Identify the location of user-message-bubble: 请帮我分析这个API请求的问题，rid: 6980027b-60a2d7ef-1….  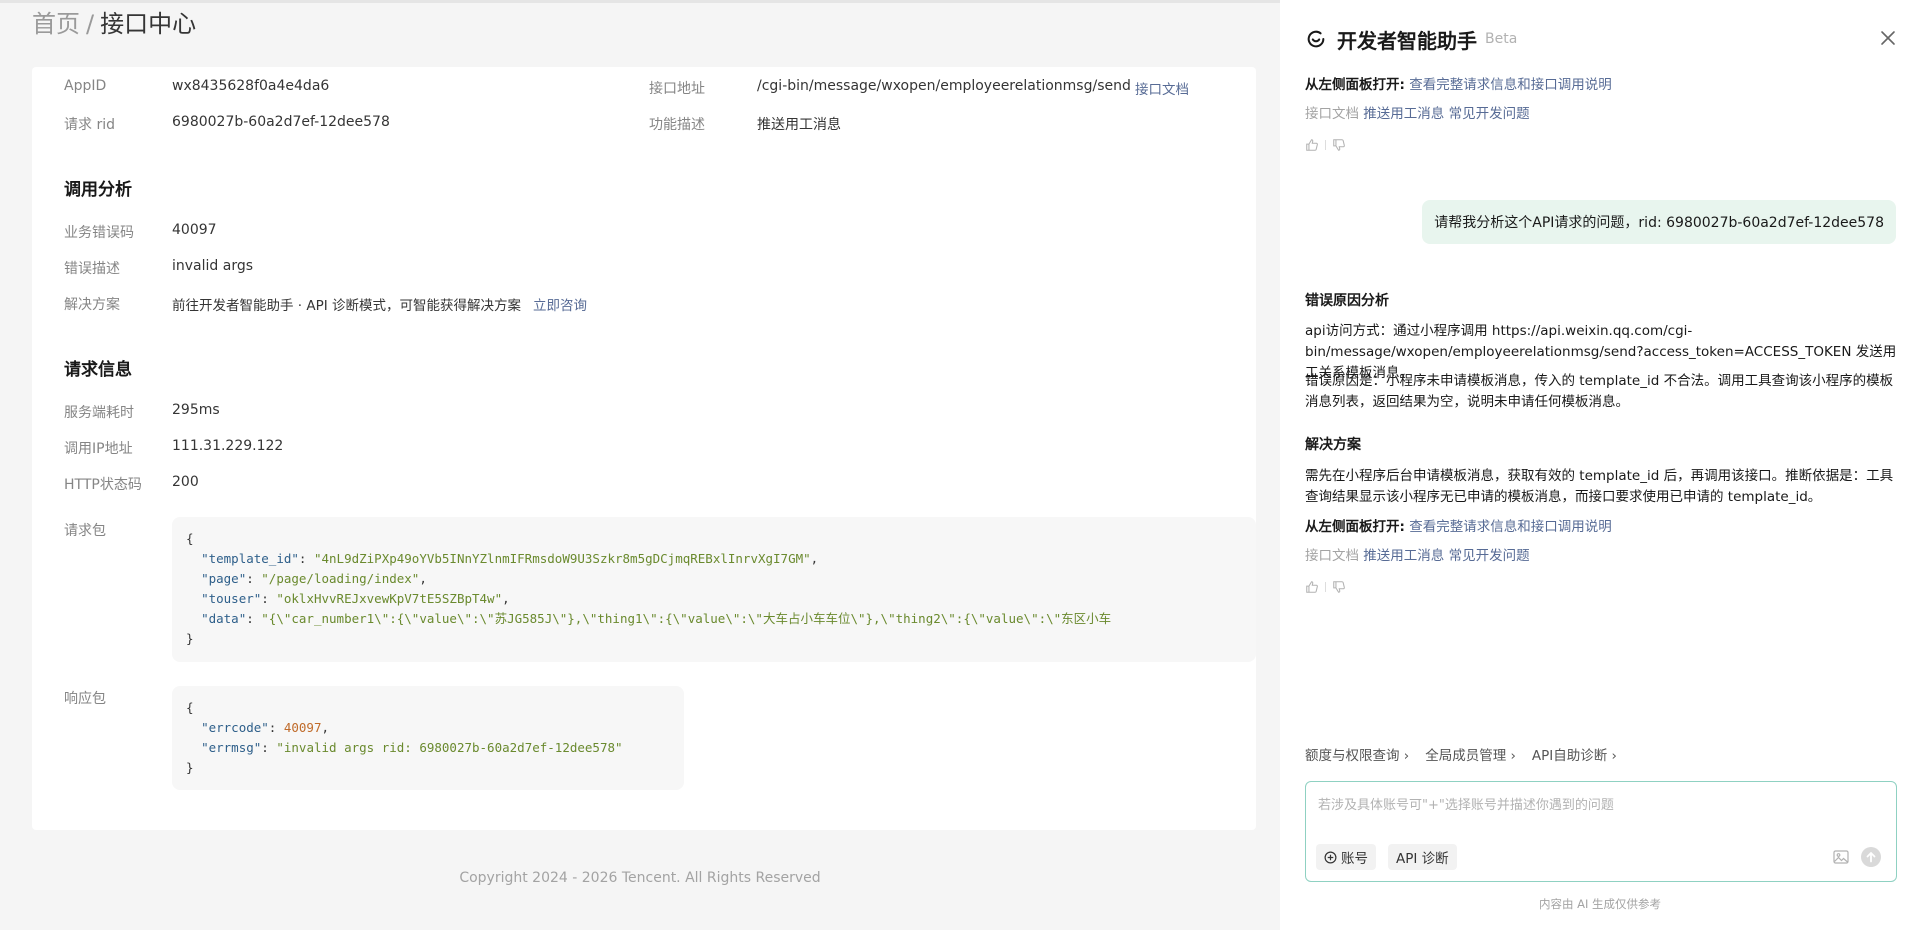
(1659, 222).